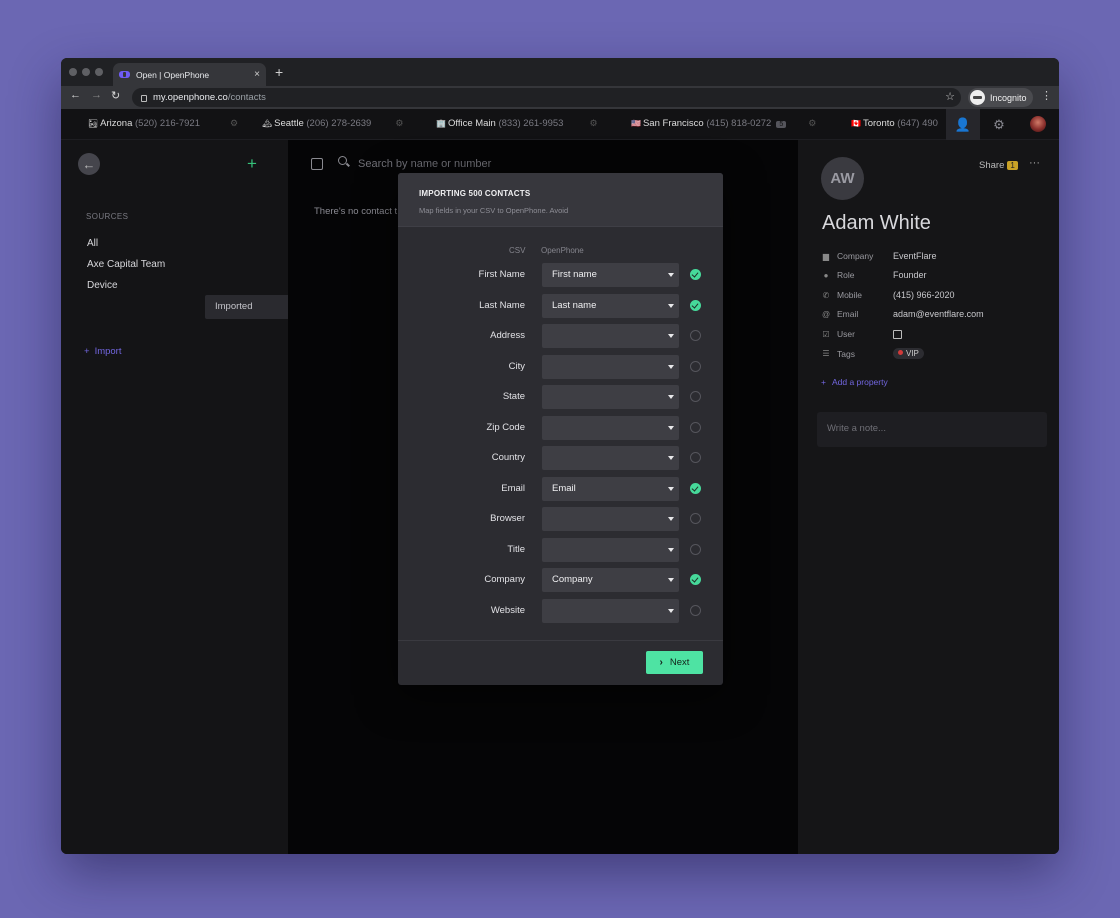 The width and height of the screenshot is (1120, 918). What do you see at coordinates (115, 95) in the screenshot?
I see `reload-icon: ↻` at bounding box center [115, 95].